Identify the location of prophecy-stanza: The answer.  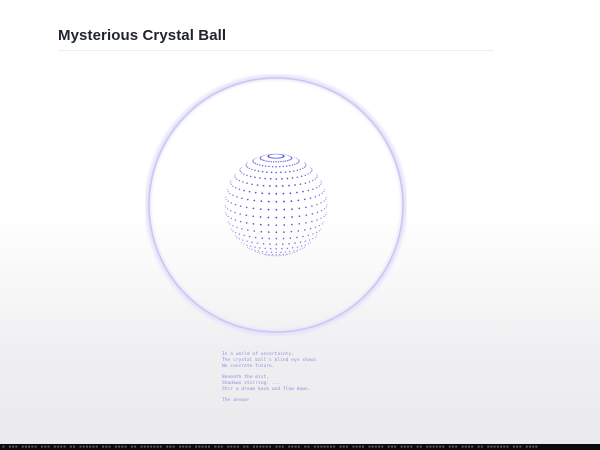
(302, 401).